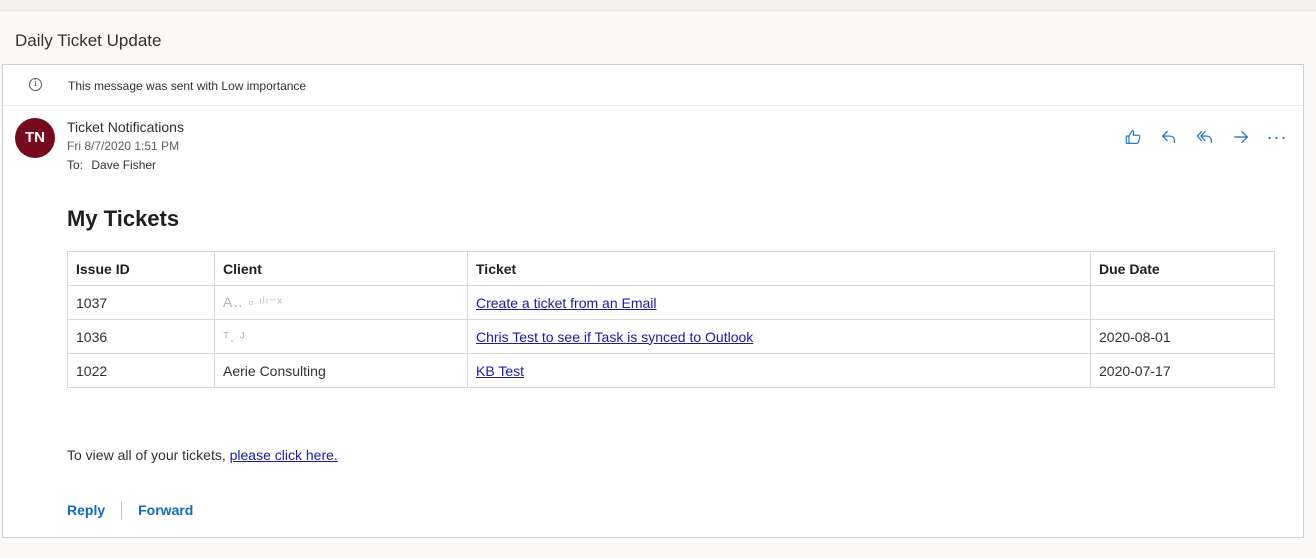 This screenshot has height=558, width=1316. What do you see at coordinates (779, 302) in the screenshot?
I see `ticket-cell: Create a ticket from an Email` at bounding box center [779, 302].